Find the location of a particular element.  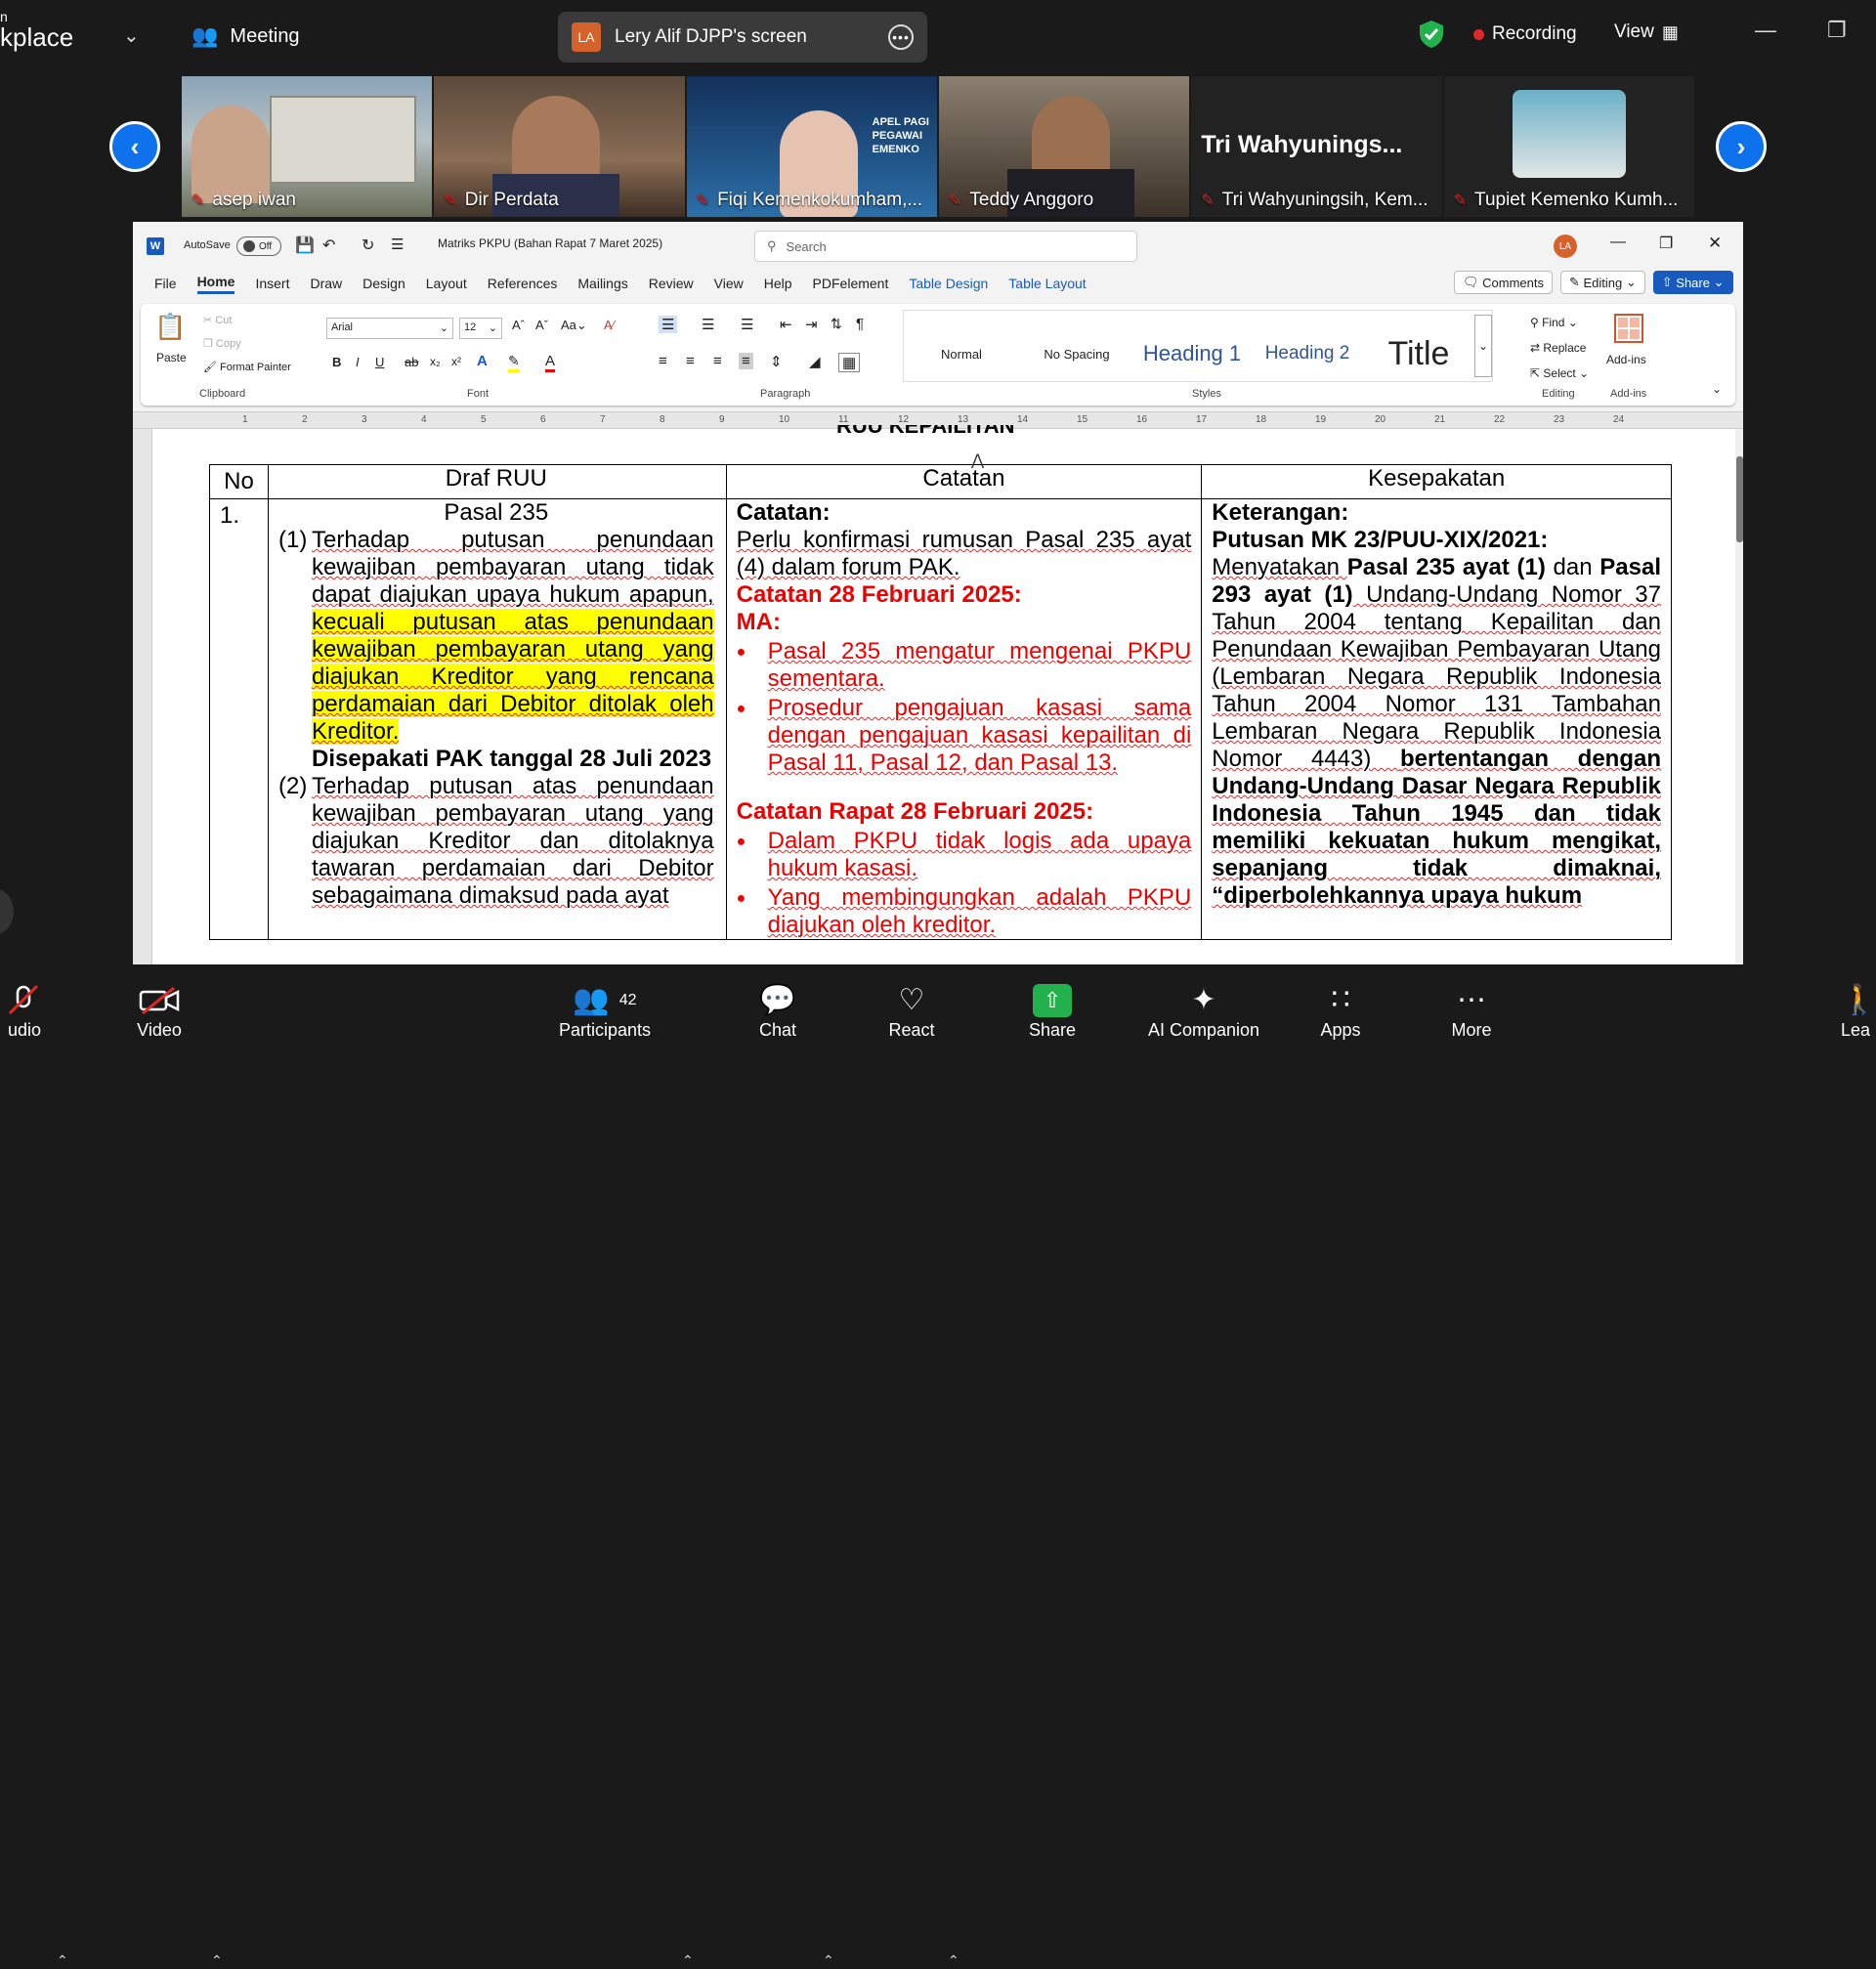

show-marks-icon: ¶ is located at coordinates (860, 324).